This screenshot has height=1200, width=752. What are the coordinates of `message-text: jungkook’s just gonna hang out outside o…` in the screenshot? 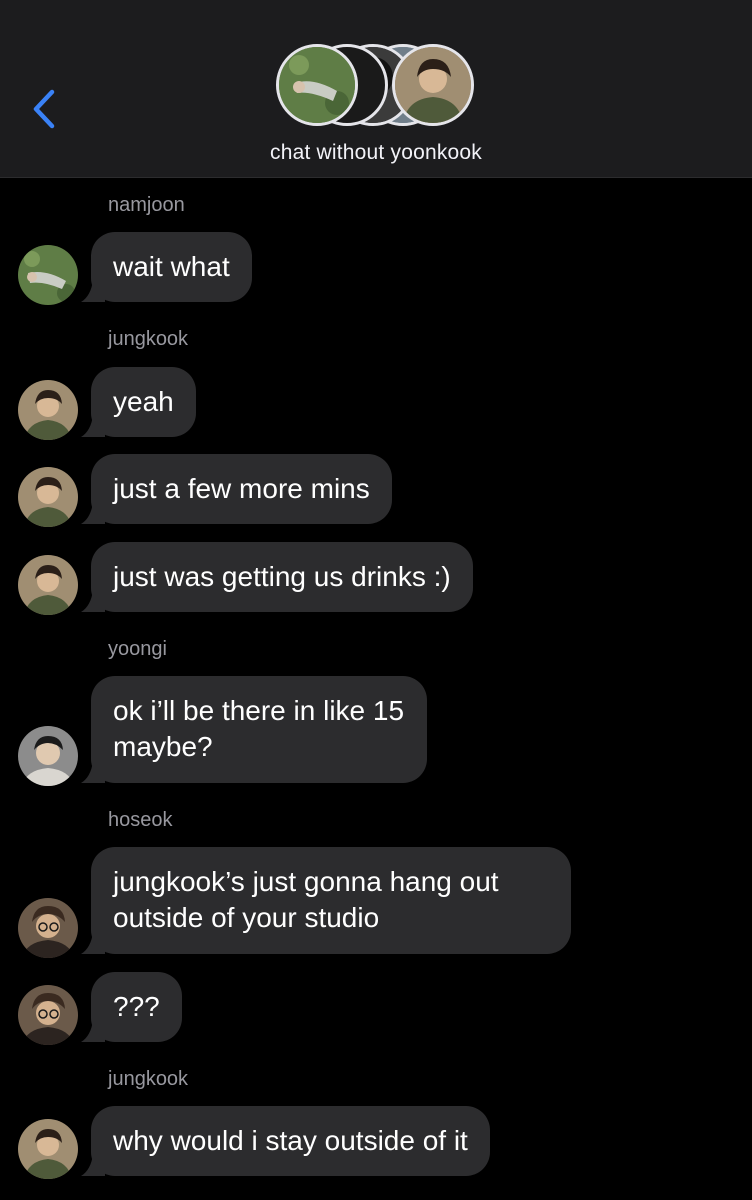 It's located at (306, 899).